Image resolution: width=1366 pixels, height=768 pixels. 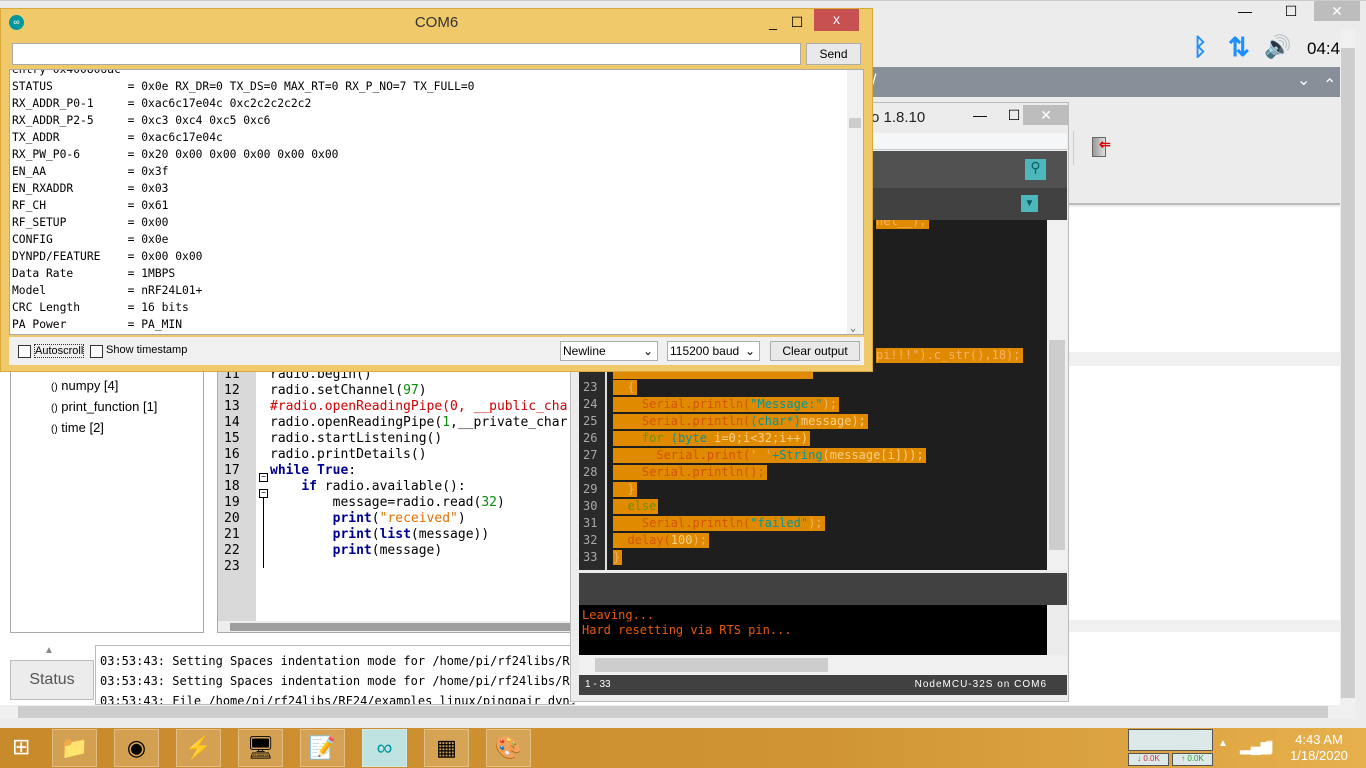 What do you see at coordinates (322, 748) in the screenshot?
I see `notepad-plus-plus-icon: 📝` at bounding box center [322, 748].